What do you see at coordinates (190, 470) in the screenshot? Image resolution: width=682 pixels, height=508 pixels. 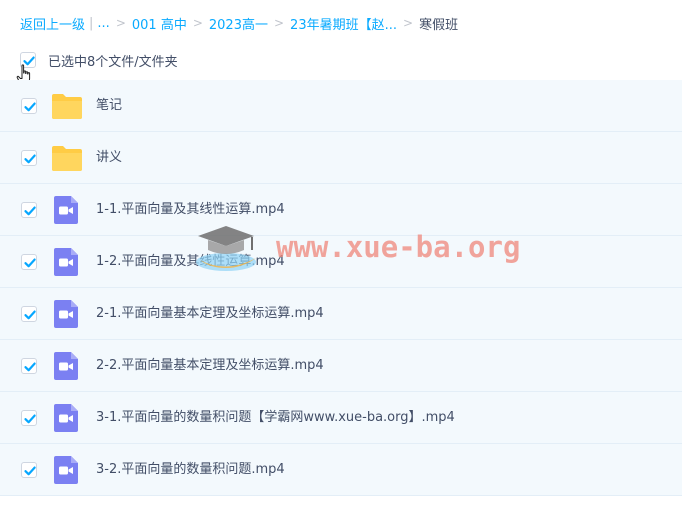 I see `file-name: 3-2.平面向量的数量积问题.mp4` at bounding box center [190, 470].